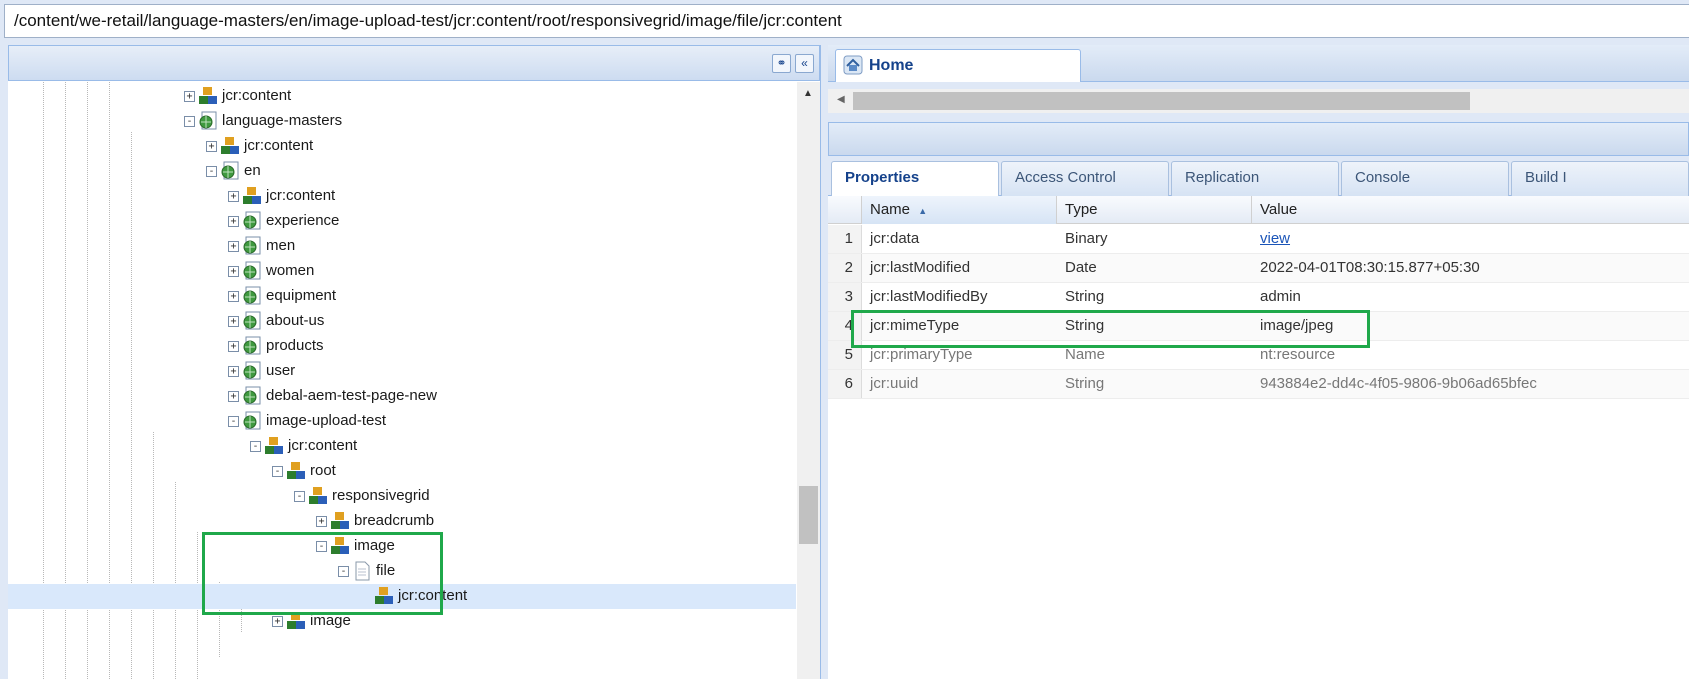 The height and width of the screenshot is (679, 1689). Describe the element at coordinates (1258, 355) in the screenshot. I see `property-row: 5 jcr:primaryType Name nt:resource` at that location.